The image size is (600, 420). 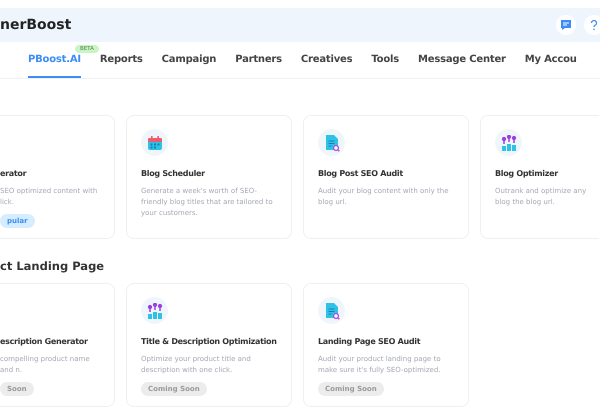 I want to click on calendar-icon, so click(x=154, y=142).